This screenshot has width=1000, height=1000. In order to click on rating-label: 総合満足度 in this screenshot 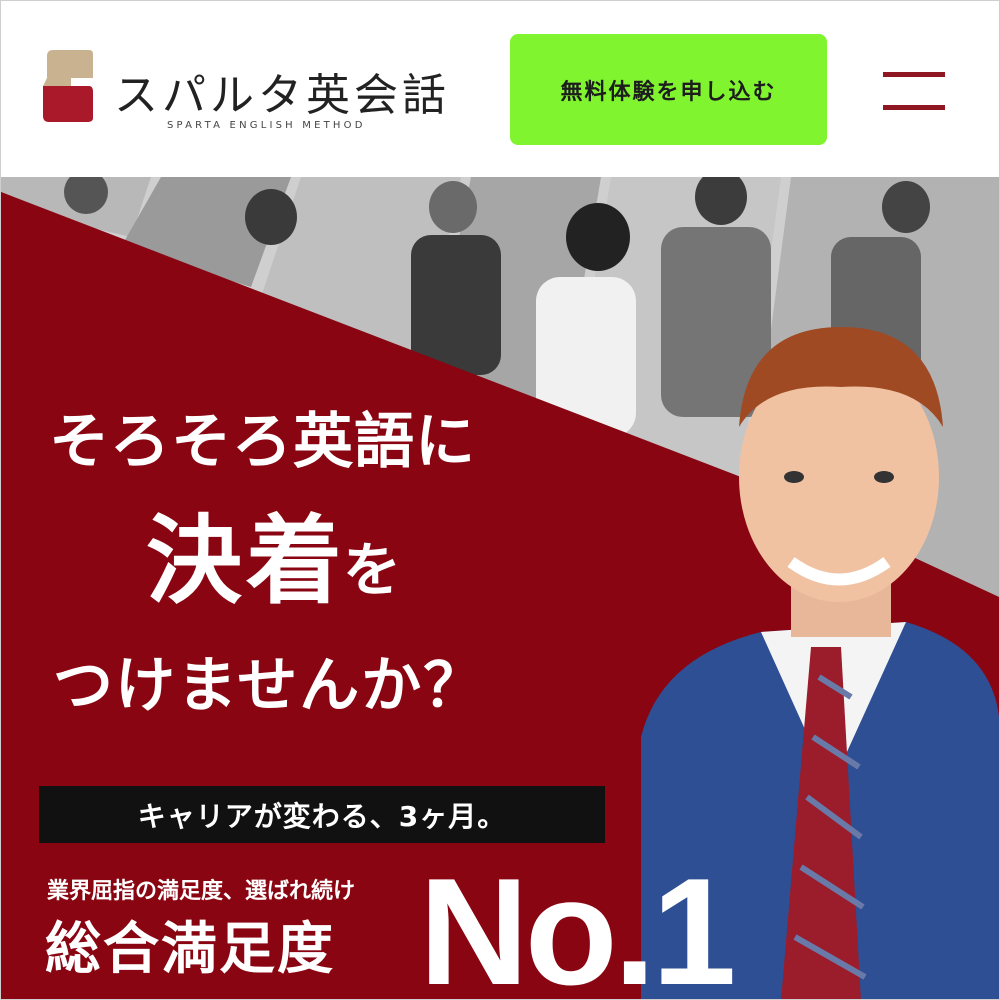, I will do `click(190, 949)`.